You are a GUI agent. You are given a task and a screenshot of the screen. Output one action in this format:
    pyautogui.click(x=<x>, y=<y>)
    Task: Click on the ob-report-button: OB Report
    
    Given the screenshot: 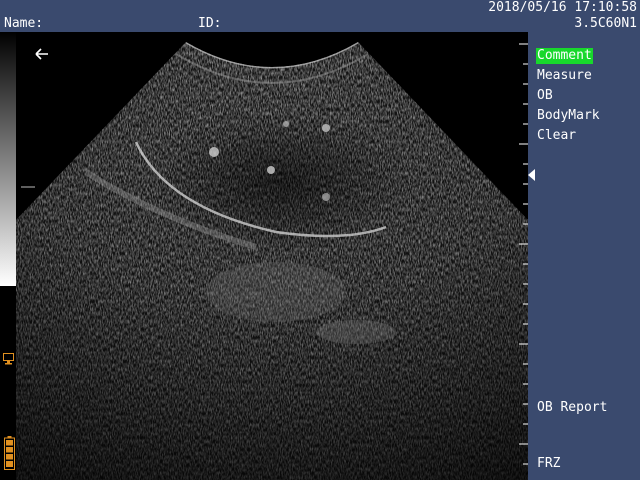 What is the action you would take?
    pyautogui.click(x=572, y=408)
    